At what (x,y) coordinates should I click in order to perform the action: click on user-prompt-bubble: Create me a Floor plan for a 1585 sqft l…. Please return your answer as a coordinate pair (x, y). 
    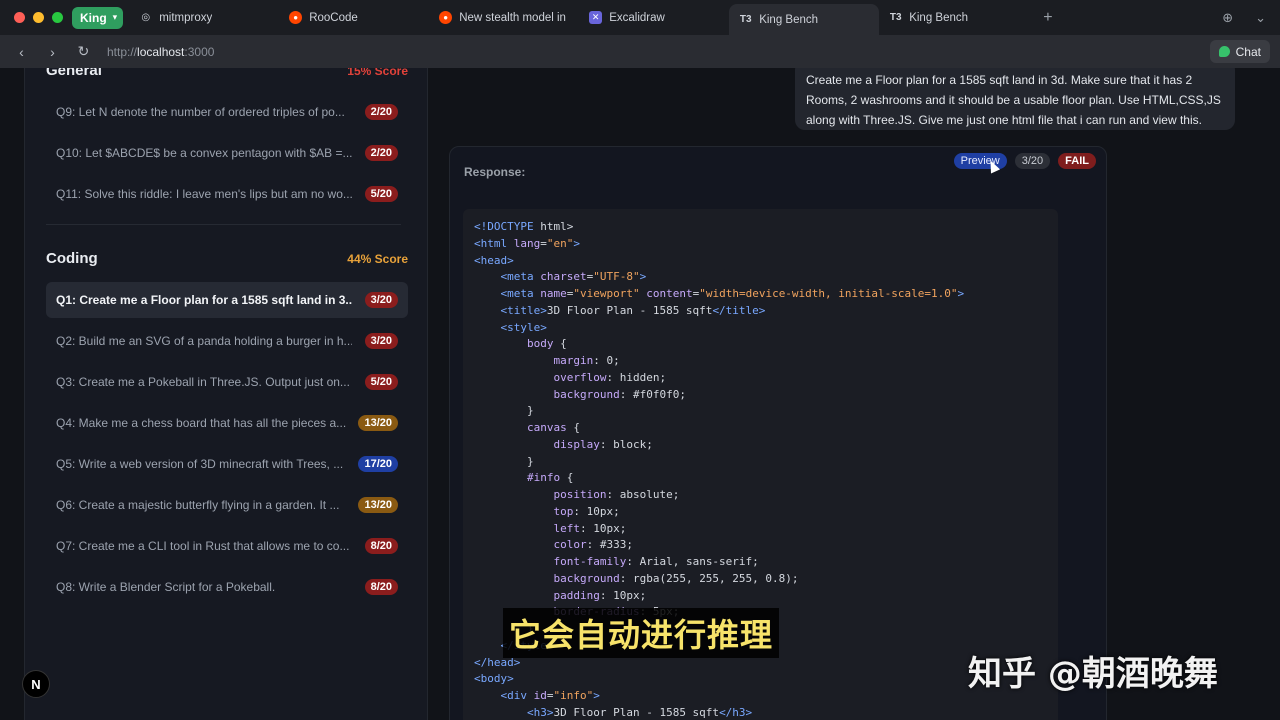
    Looking at the image, I should click on (1015, 99).